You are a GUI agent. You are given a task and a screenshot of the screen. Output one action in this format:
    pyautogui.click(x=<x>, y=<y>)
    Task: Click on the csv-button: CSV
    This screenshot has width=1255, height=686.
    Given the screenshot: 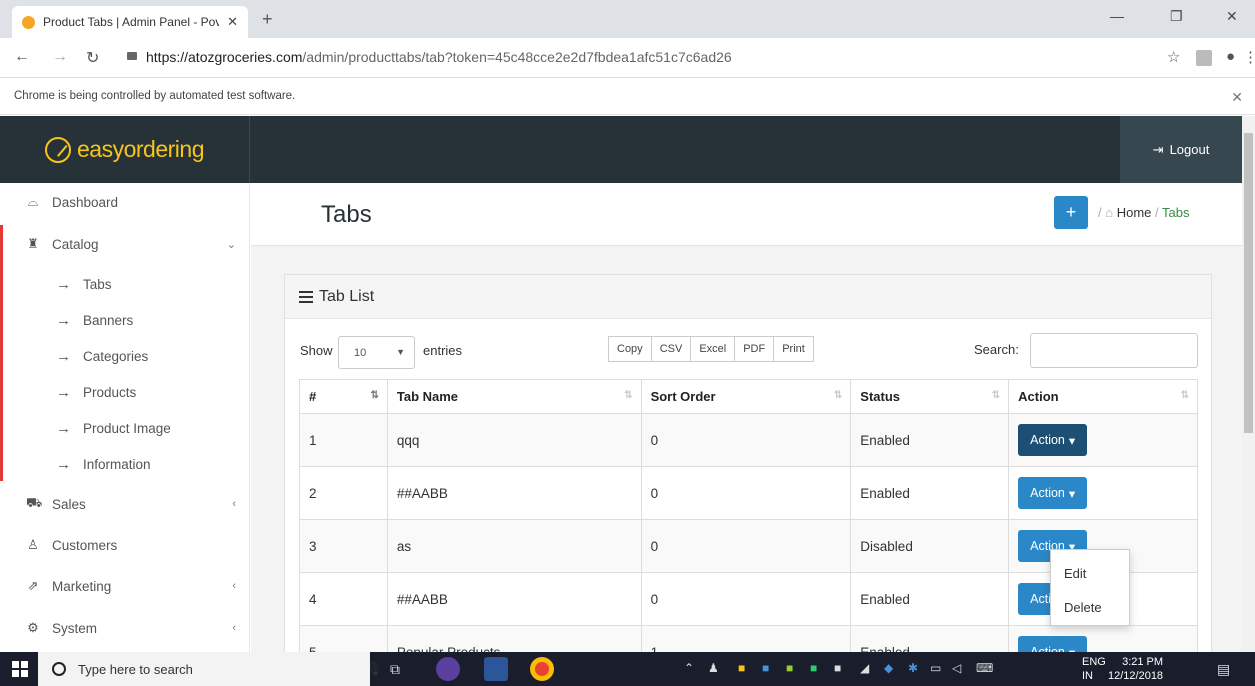 What is the action you would take?
    pyautogui.click(x=671, y=349)
    